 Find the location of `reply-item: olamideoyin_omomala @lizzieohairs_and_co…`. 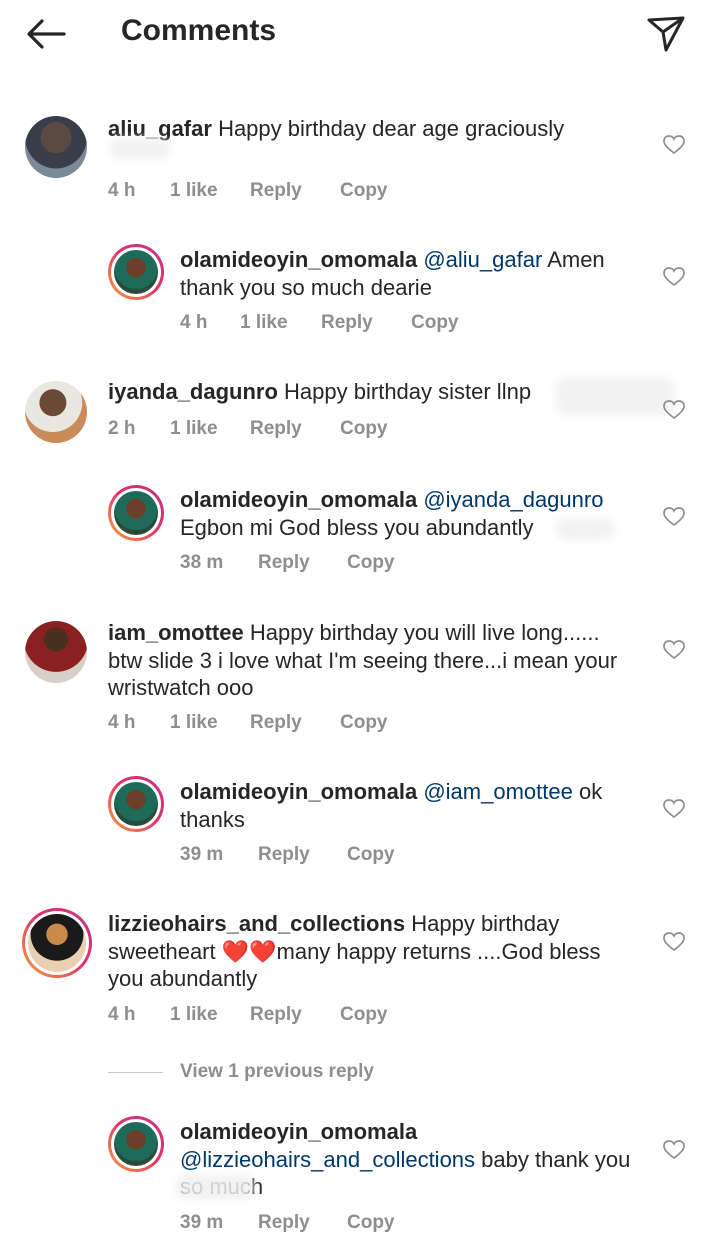

reply-item: olamideoyin_omomala @lizzieohairs_and_co… is located at coordinates (360, 1178).